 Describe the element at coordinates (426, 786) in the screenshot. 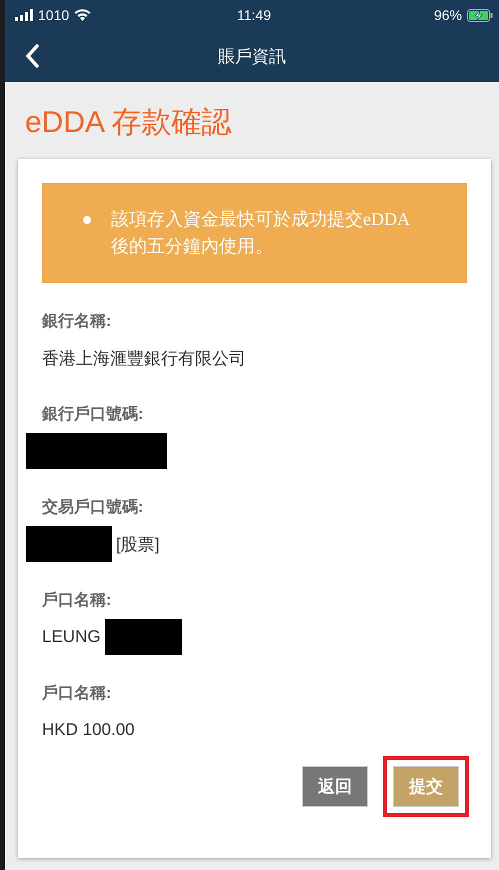

I see `submit-button: 提交` at that location.